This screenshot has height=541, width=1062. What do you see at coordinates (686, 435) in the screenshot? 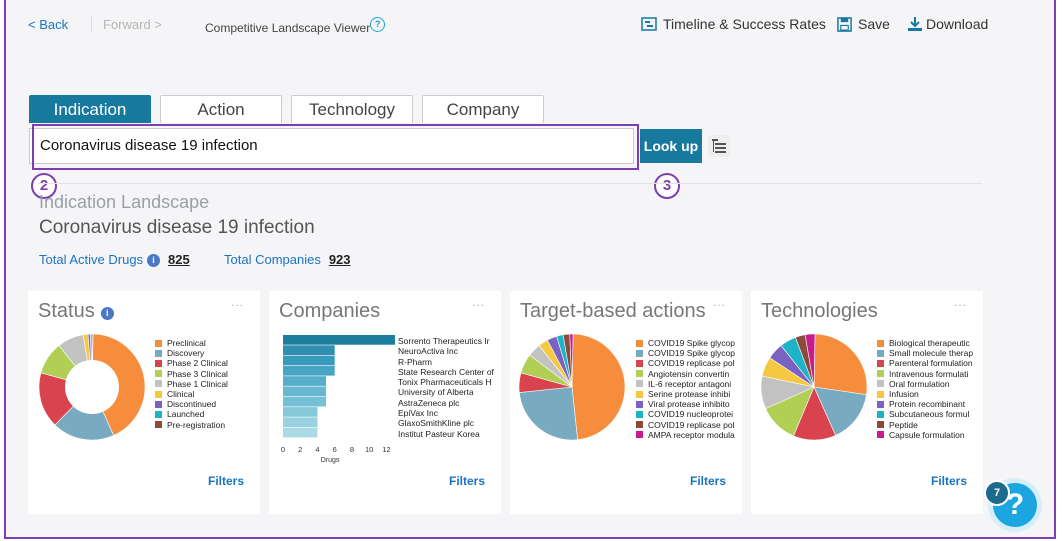
I see `legend-item: AMPA receptor modula` at bounding box center [686, 435].